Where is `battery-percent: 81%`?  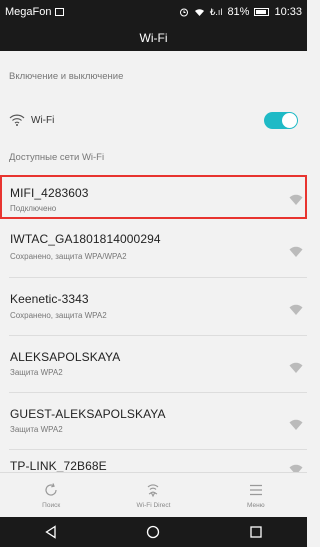 battery-percent: 81% is located at coordinates (238, 12).